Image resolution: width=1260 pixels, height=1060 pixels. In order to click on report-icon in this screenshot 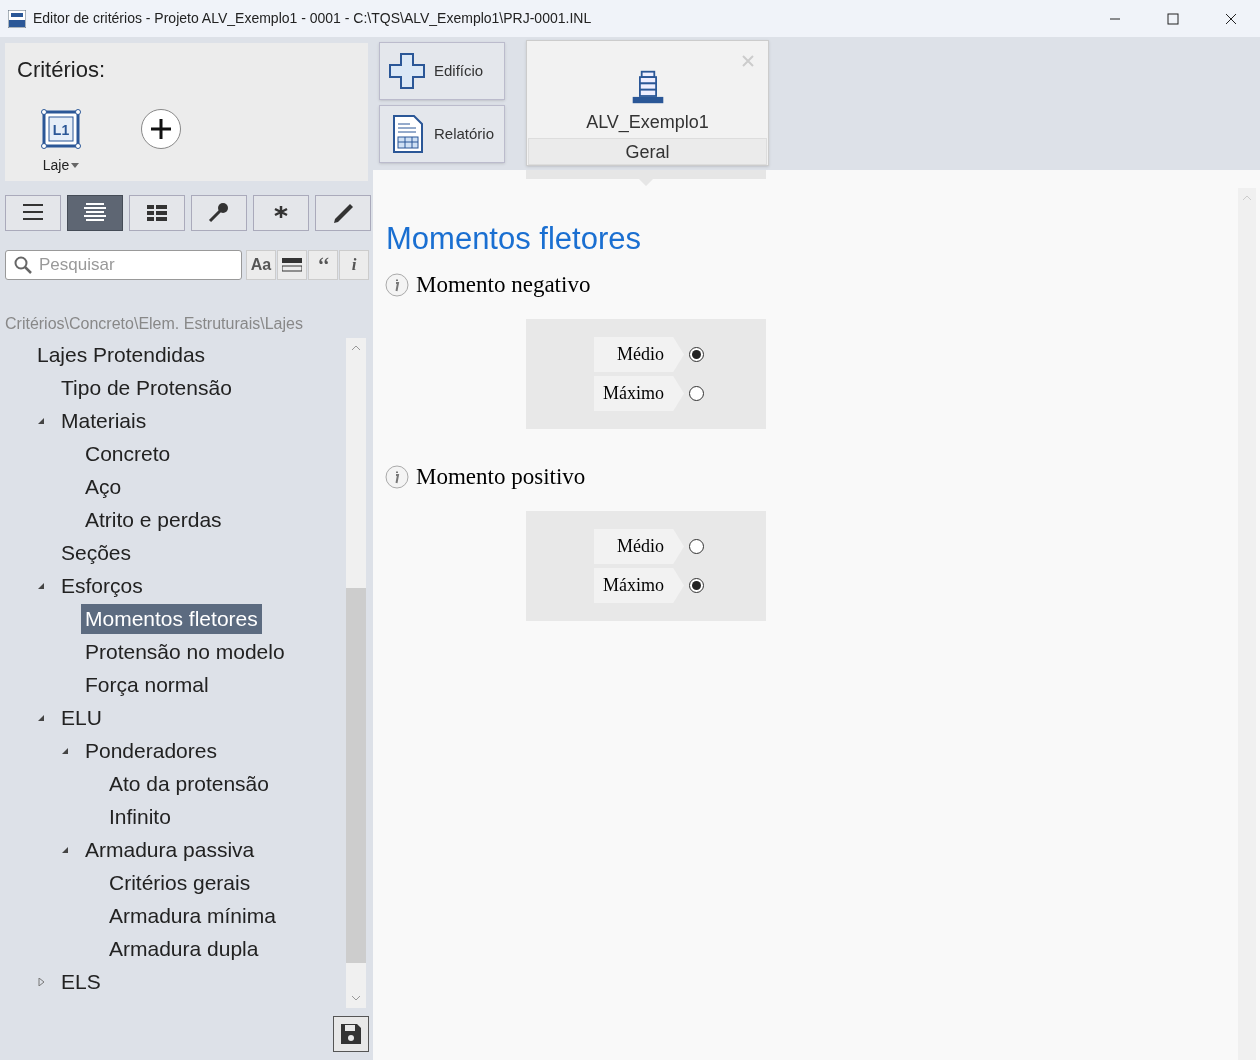, I will do `click(408, 134)`.